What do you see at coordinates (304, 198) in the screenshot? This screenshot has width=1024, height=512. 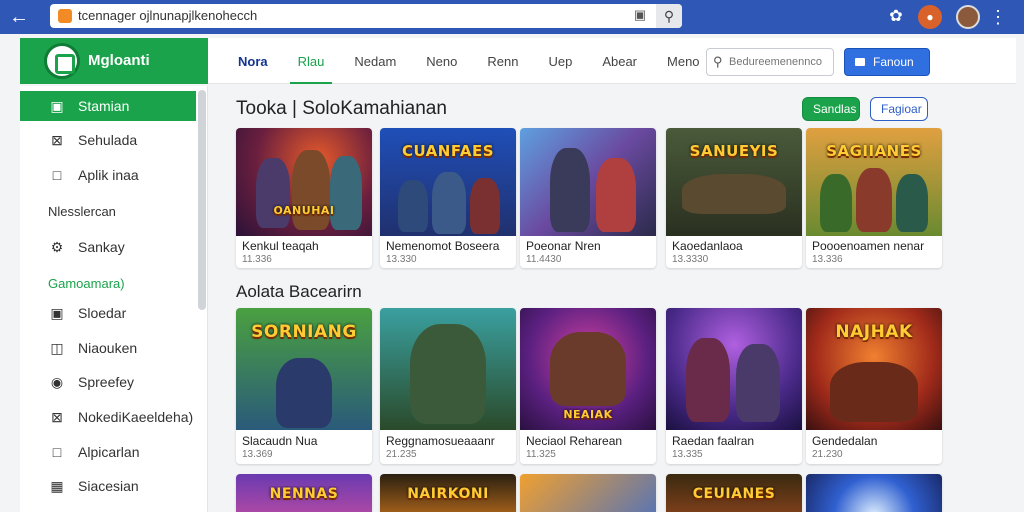 I see `game-card: OANUHAI Kenkul teaqah 11.336` at bounding box center [304, 198].